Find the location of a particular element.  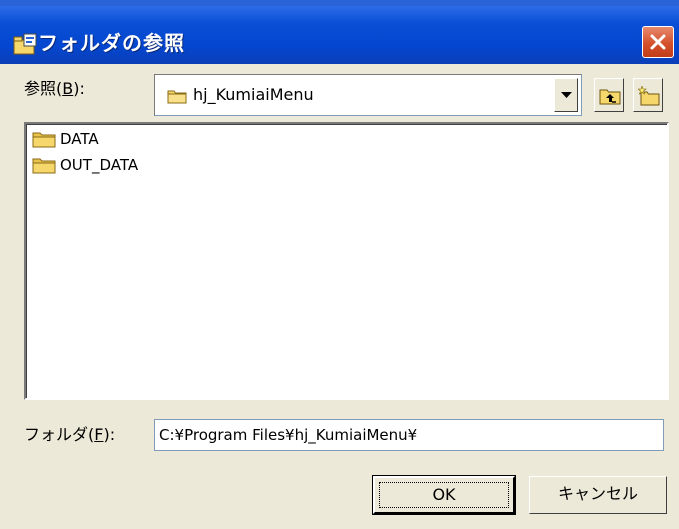

up-one-level-icon is located at coordinates (610, 97).